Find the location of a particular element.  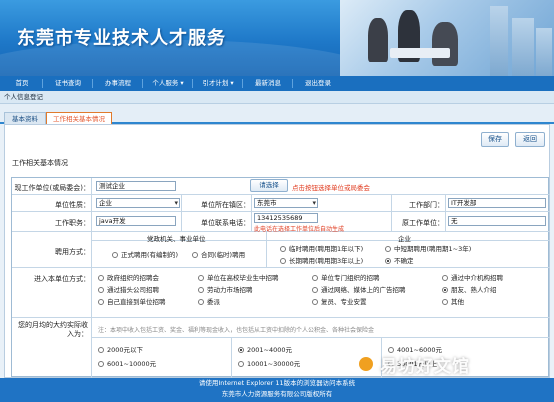

income-option: 10001~30000元 is located at coordinates (269, 363).